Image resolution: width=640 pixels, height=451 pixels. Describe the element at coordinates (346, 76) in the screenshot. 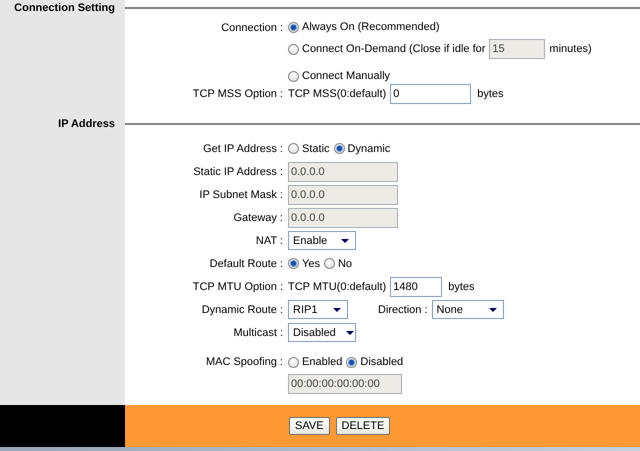

I see `radio-label: Connect Manually` at that location.